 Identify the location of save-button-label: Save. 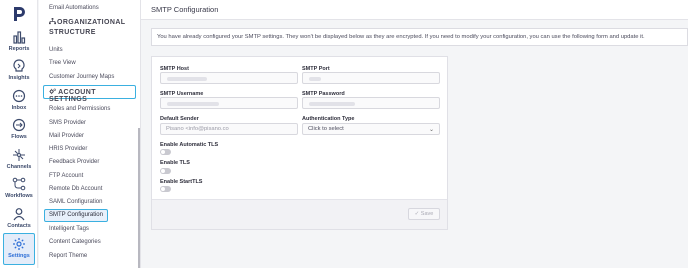
(427, 214).